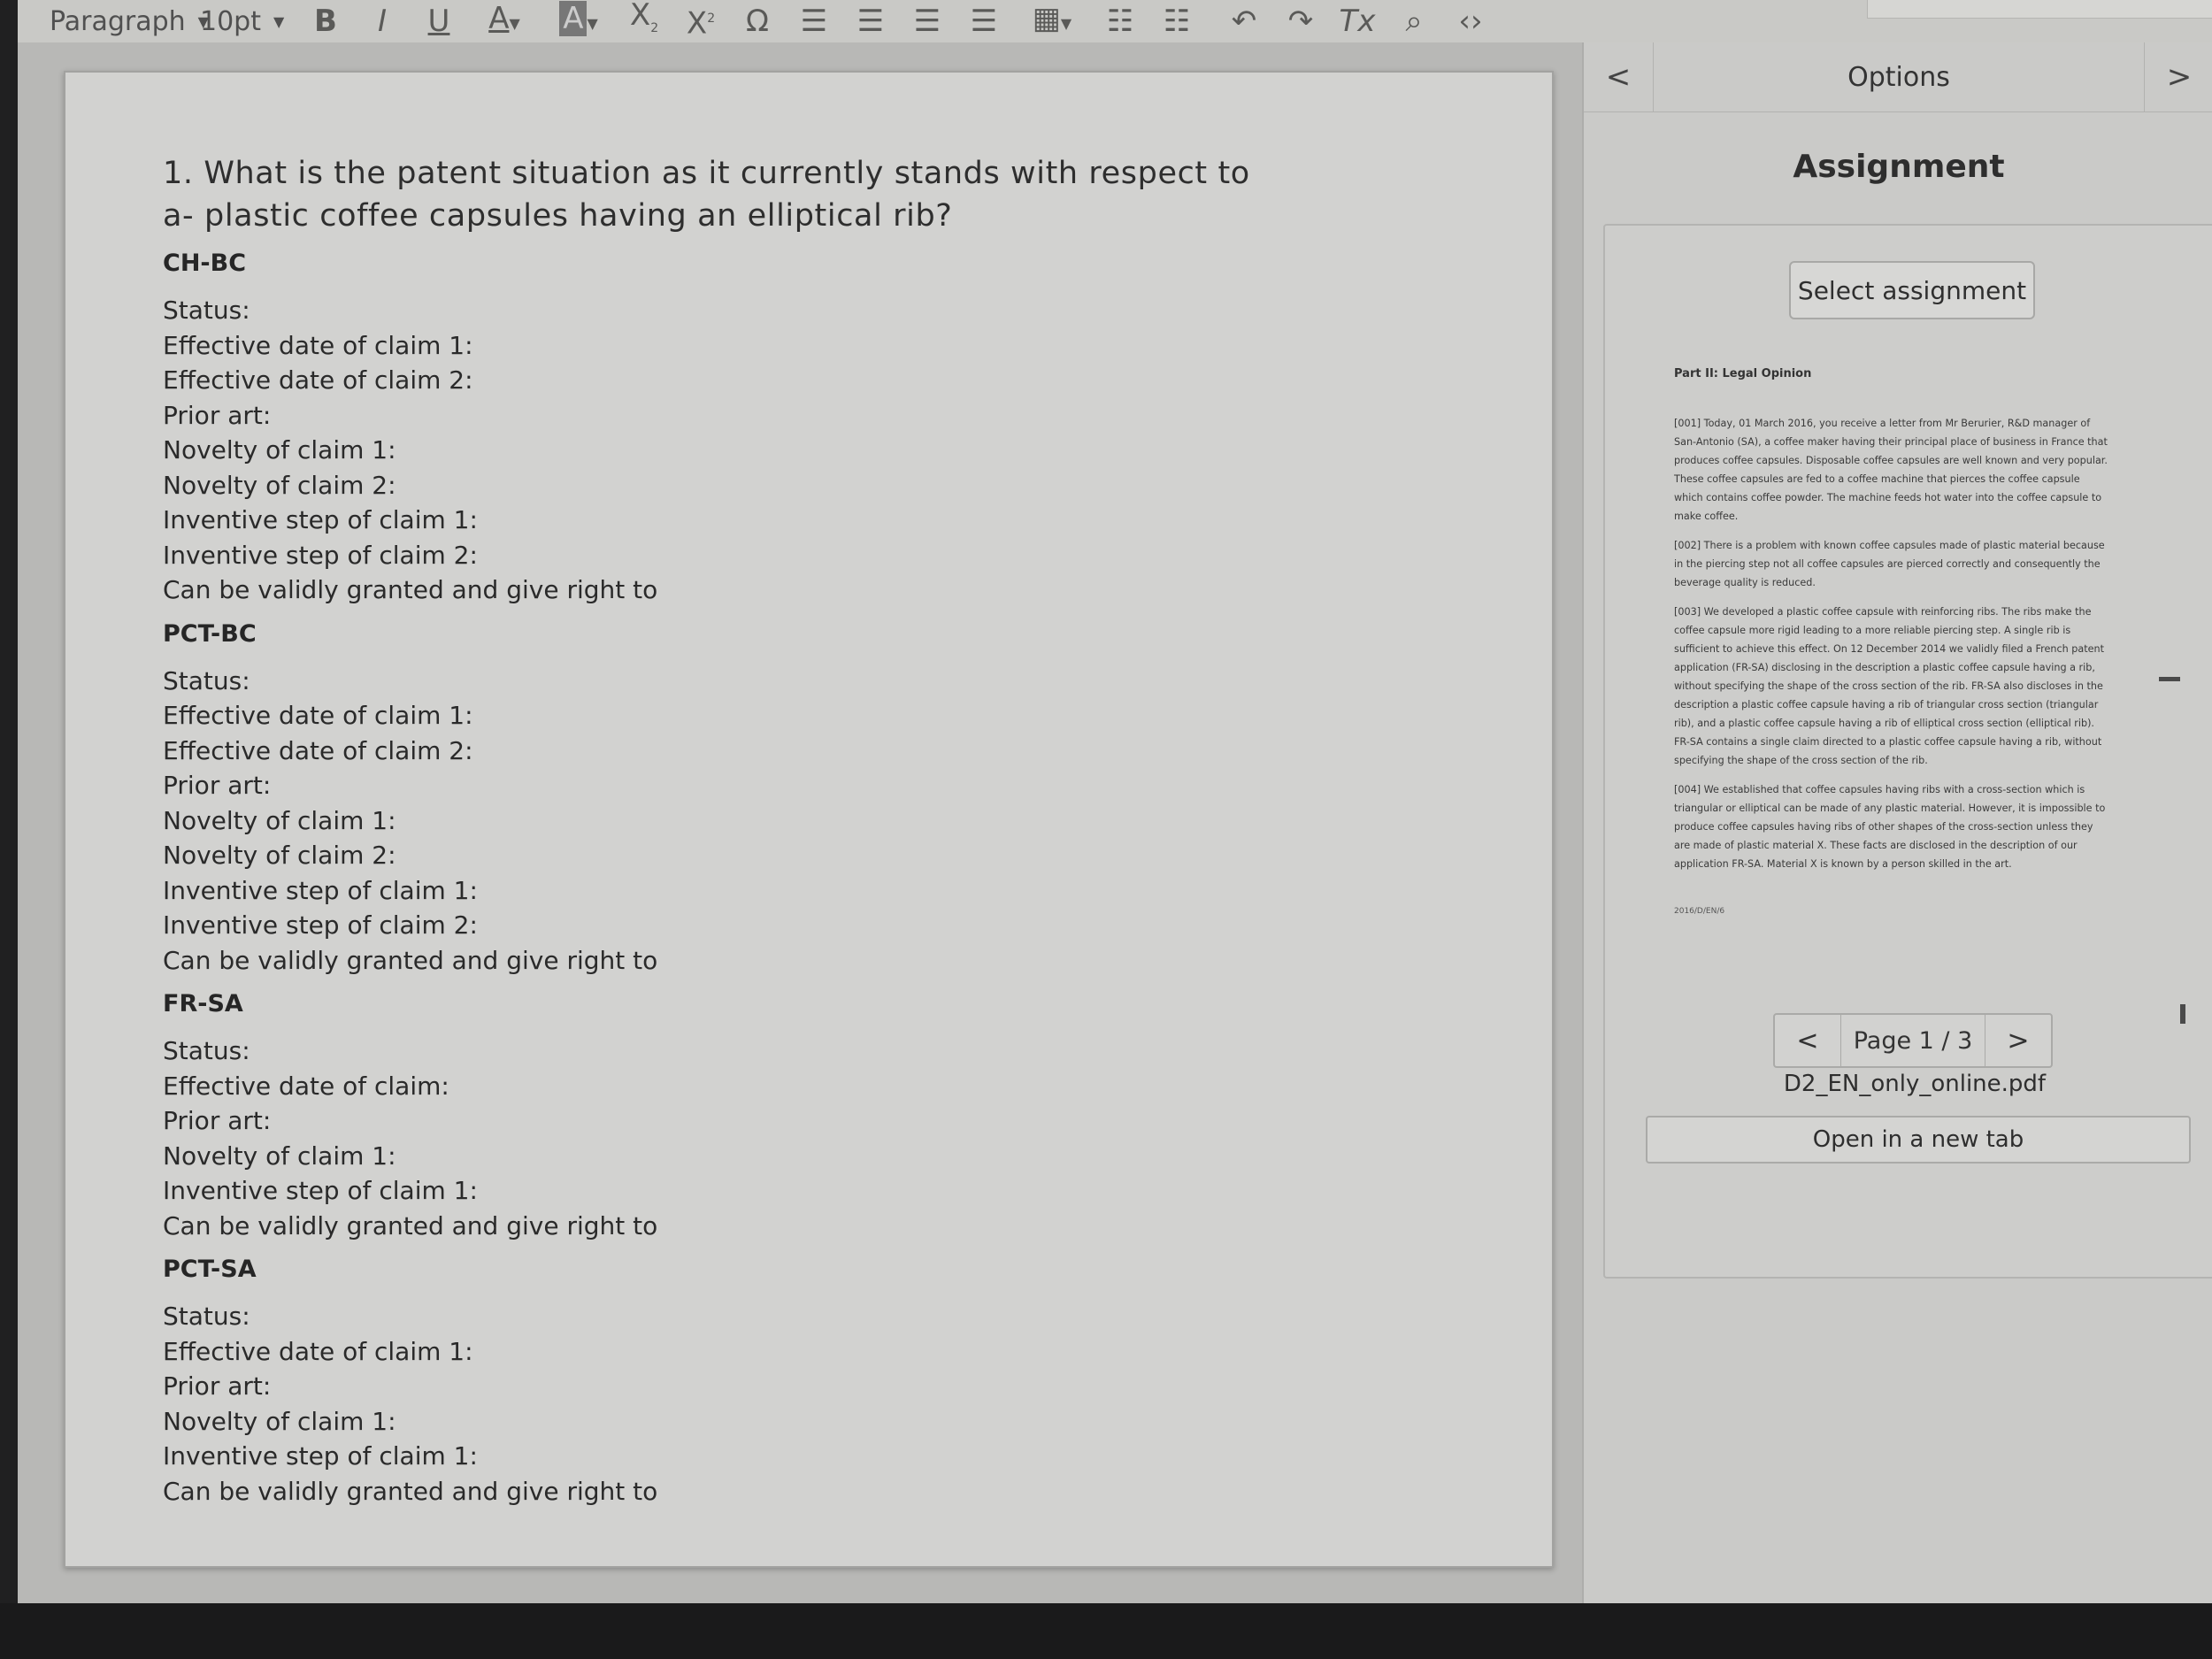 Image resolution: width=2212 pixels, height=1659 pixels. I want to click on numbered-list-icon: ☷, so click(1177, 22).